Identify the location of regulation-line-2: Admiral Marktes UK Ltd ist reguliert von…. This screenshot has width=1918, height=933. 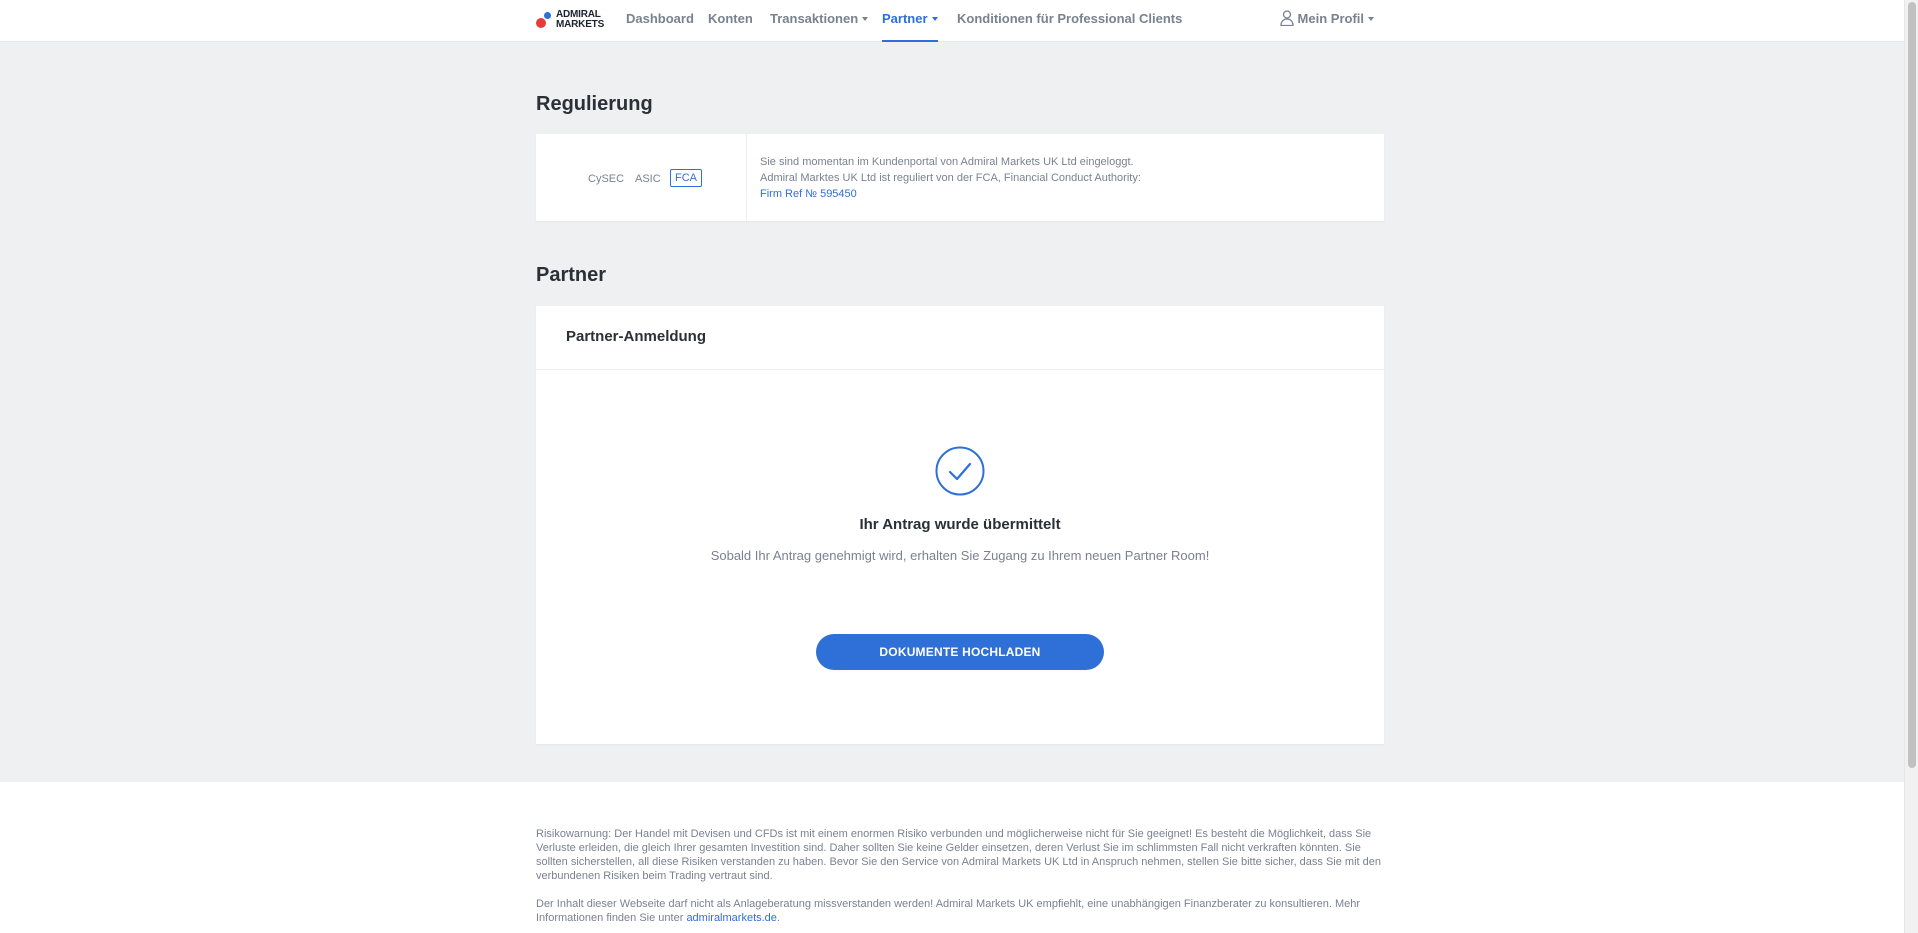
(950, 178).